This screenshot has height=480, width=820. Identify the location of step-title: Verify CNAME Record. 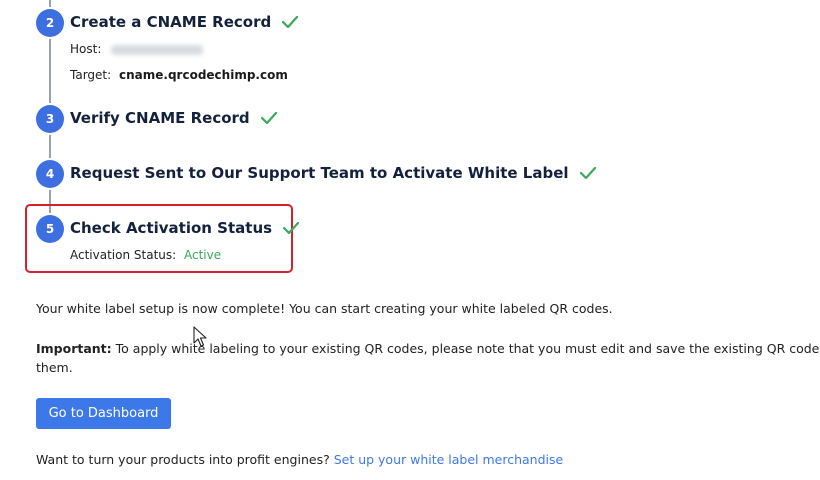
(174, 118).